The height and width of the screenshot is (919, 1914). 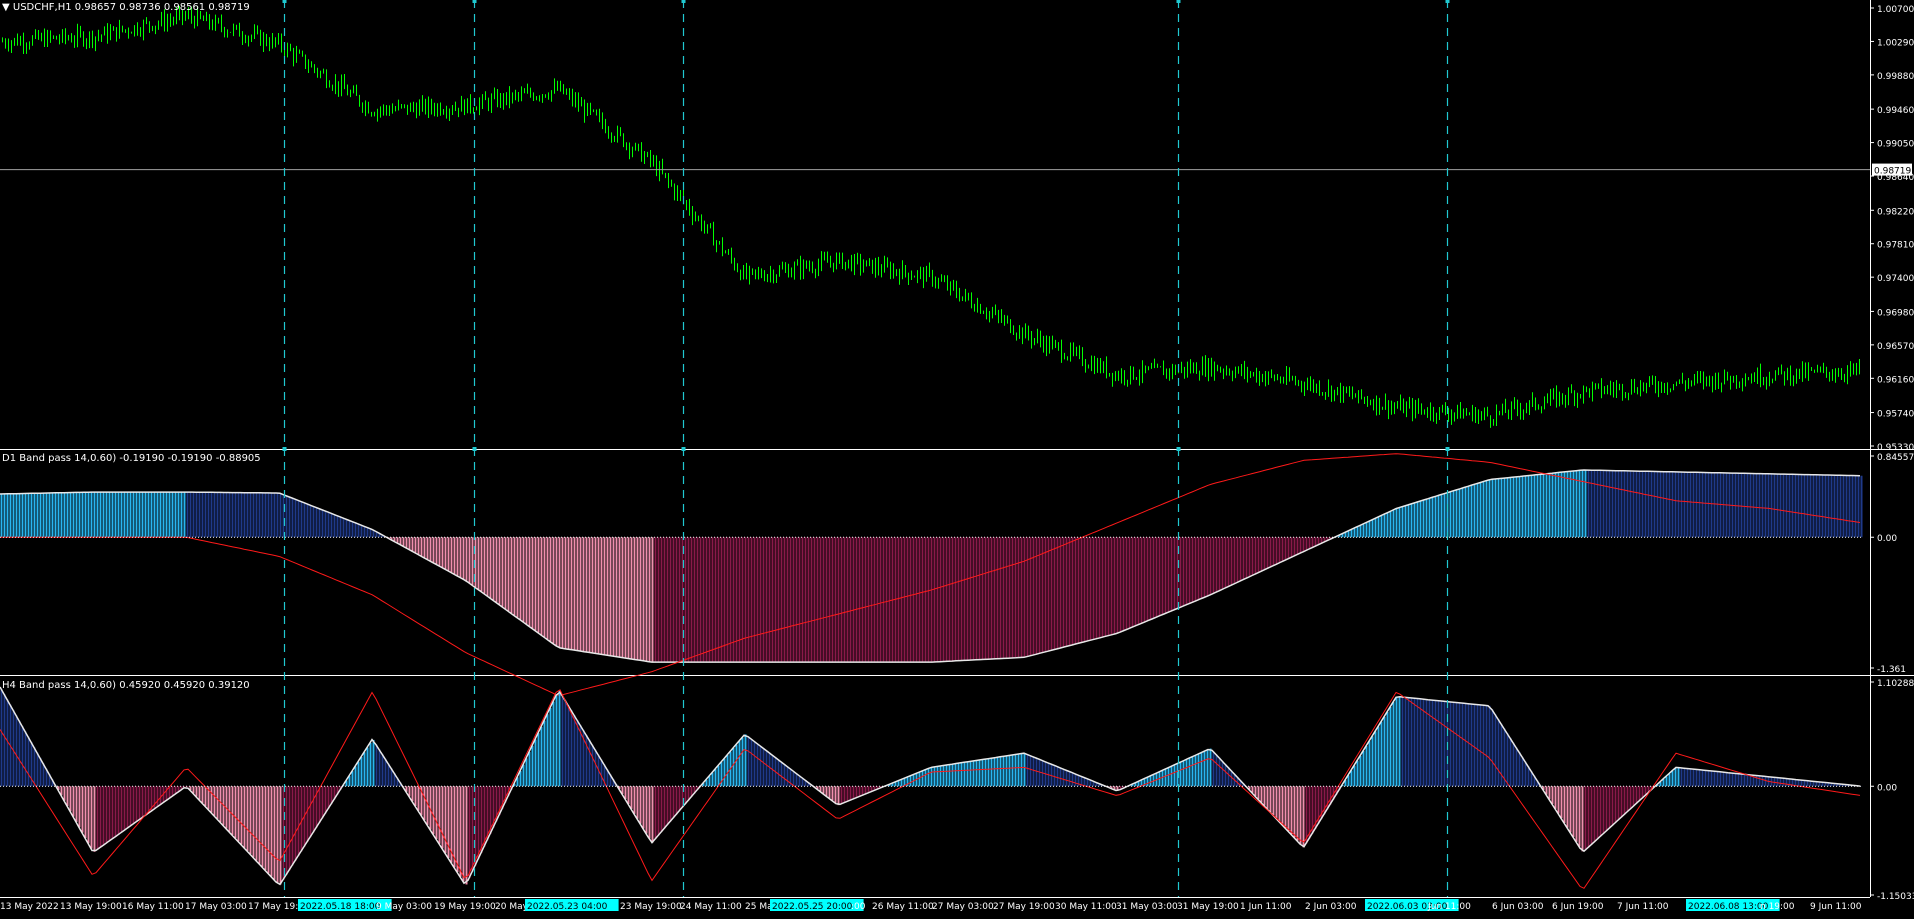 I want to click on x-tick-label: 31 May 19:00, so click(x=1208, y=907).